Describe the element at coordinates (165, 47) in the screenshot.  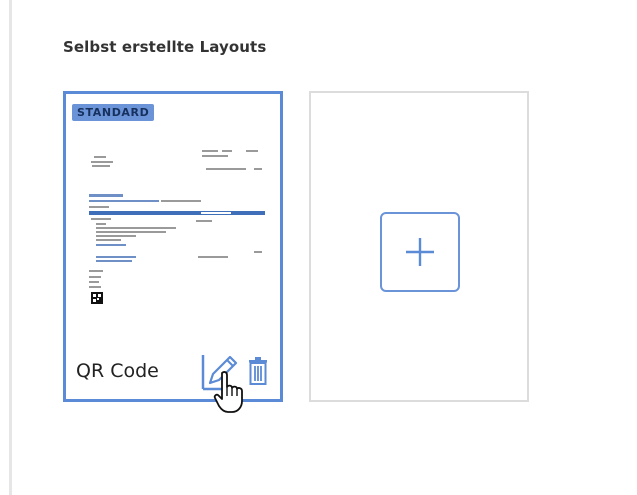
I see `section-title: Selbst erstellte Layouts` at that location.